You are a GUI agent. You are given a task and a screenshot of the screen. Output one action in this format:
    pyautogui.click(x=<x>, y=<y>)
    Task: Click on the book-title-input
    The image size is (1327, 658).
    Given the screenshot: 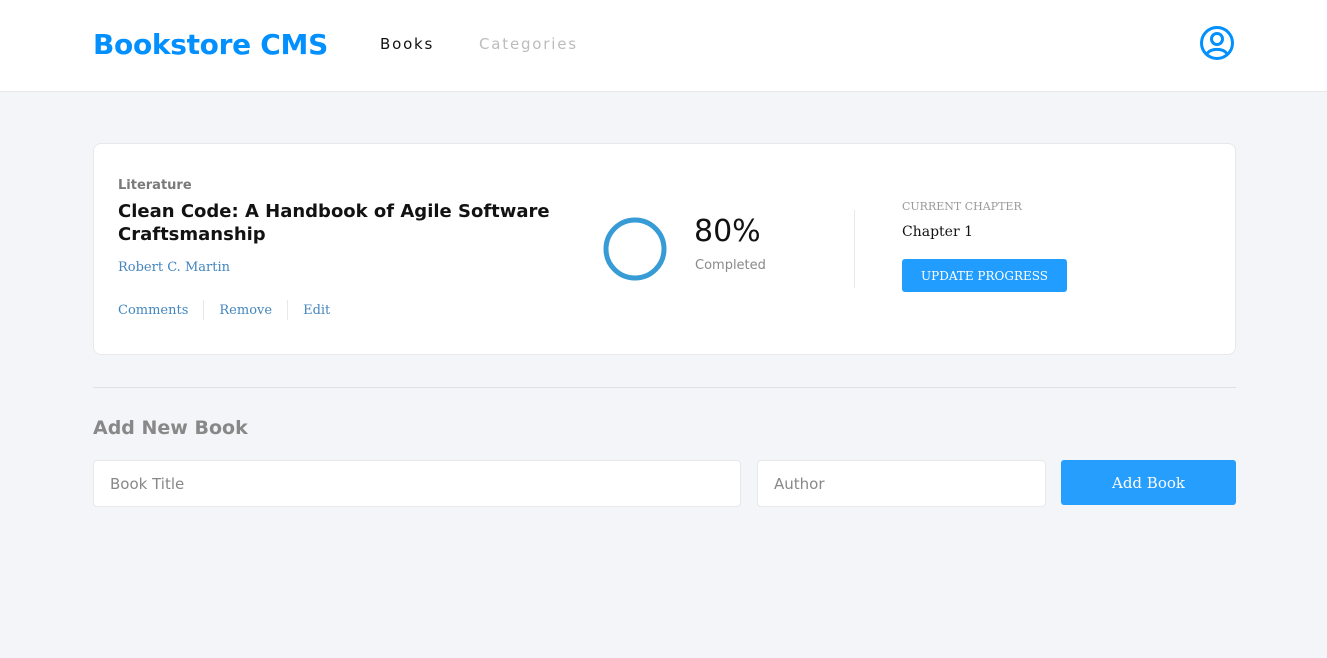 What is the action you would take?
    pyautogui.click(x=417, y=483)
    